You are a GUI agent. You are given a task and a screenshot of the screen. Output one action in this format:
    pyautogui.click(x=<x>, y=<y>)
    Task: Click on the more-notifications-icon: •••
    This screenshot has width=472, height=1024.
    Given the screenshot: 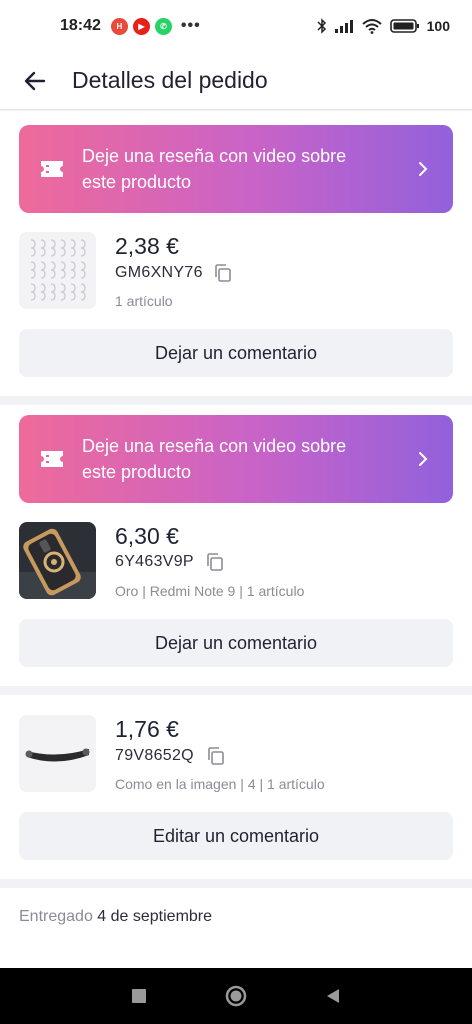 What is the action you would take?
    pyautogui.click(x=190, y=25)
    